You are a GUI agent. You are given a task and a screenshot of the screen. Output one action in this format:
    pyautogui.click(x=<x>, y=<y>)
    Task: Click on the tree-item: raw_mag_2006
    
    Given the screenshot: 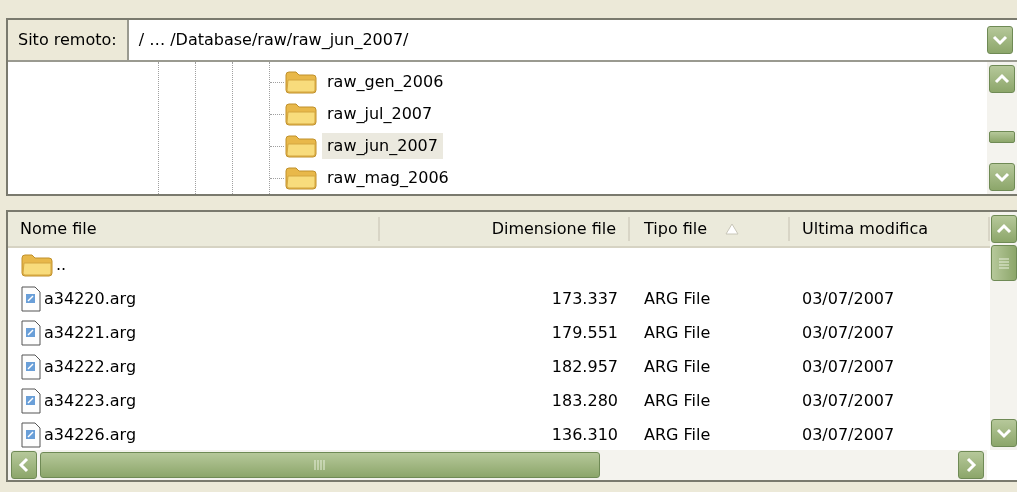 What is the action you would take?
    pyautogui.click(x=388, y=178)
    